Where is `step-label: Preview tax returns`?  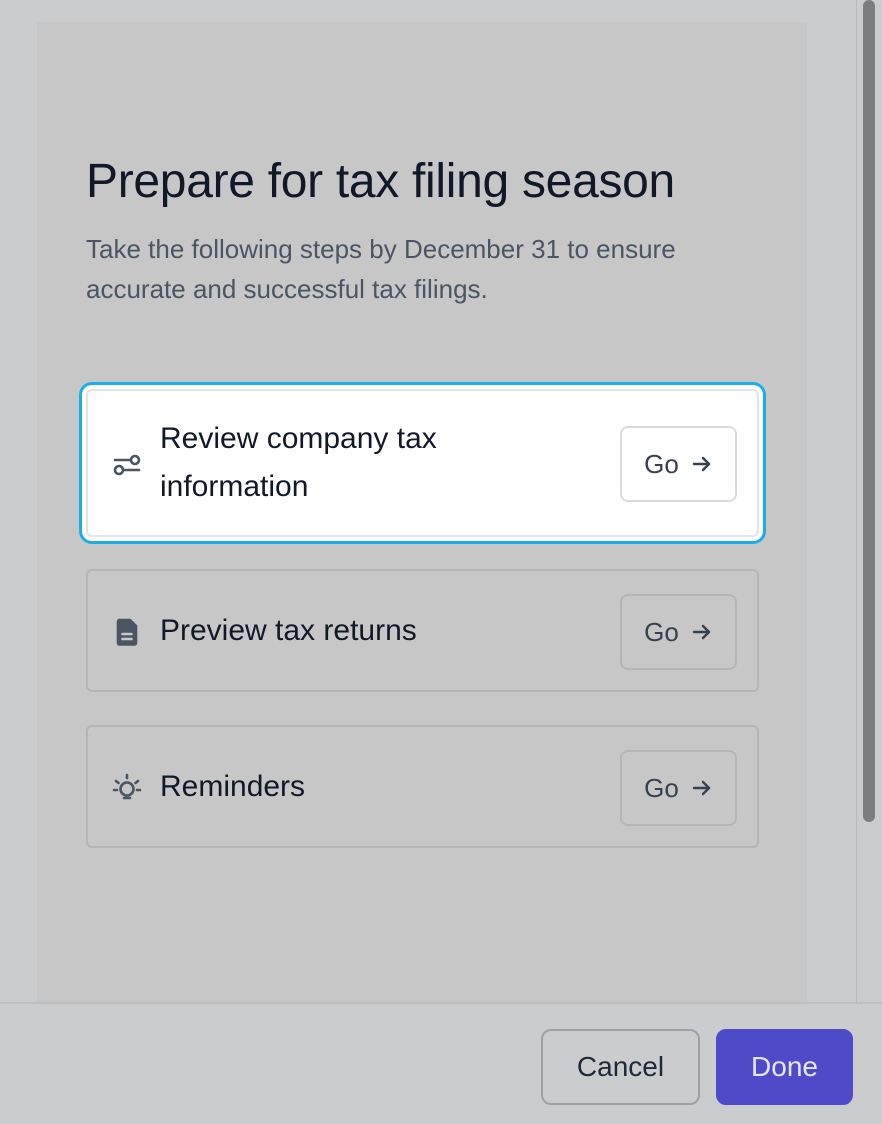 step-label: Preview tax returns is located at coordinates (288, 630).